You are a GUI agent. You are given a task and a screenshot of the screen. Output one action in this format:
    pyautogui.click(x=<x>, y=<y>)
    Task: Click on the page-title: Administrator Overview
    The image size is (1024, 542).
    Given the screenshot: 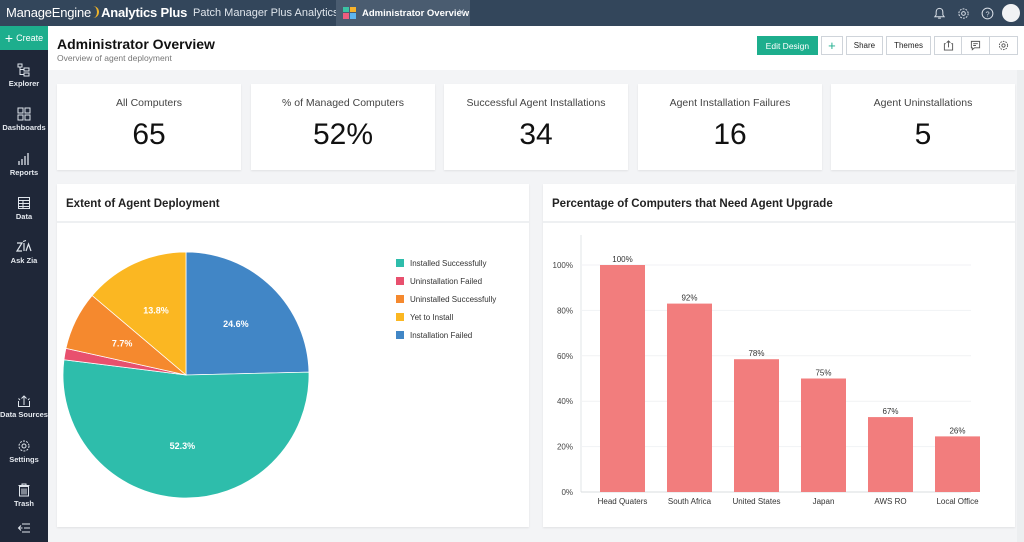 What is the action you would take?
    pyautogui.click(x=136, y=44)
    